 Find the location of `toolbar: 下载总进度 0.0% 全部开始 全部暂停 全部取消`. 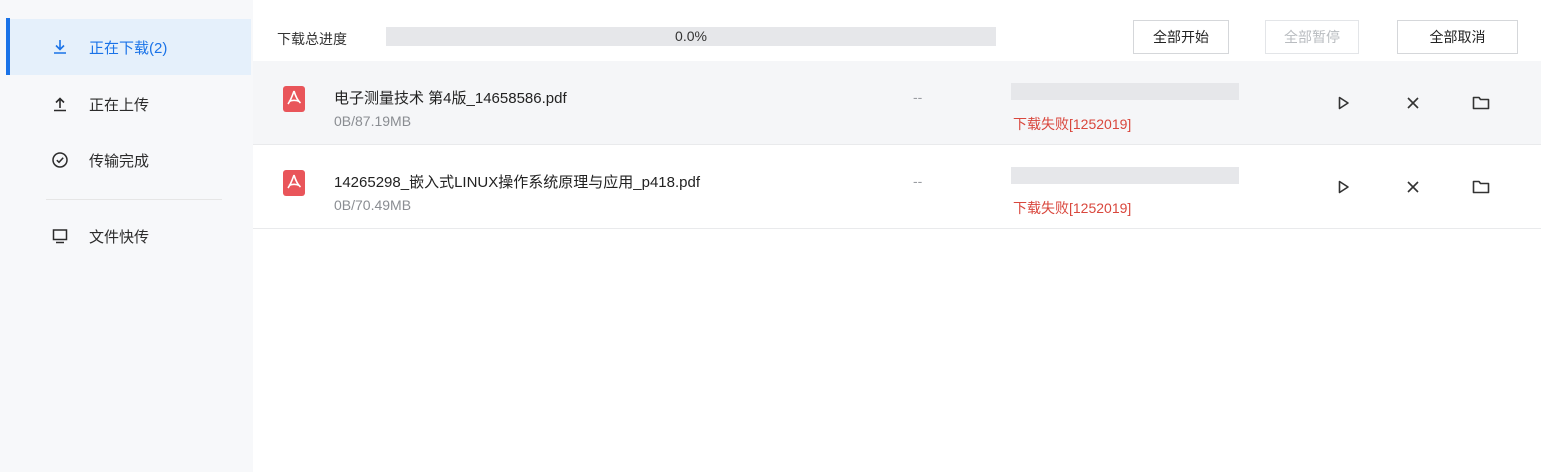

toolbar: 下载总进度 0.0% 全部开始 全部暂停 全部取消 is located at coordinates (901, 30).